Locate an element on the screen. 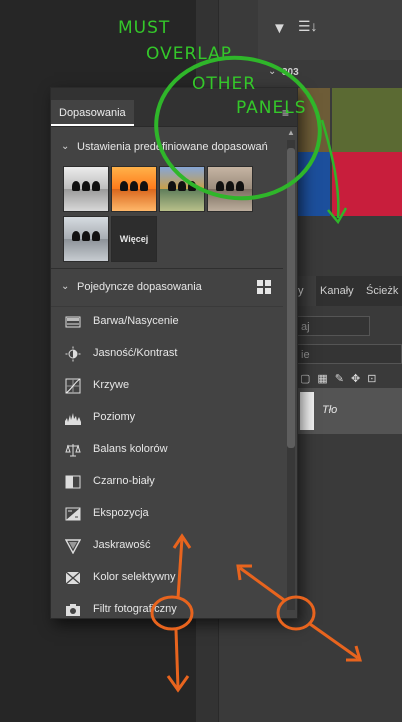  swatch-olive is located at coordinates (367, 120).